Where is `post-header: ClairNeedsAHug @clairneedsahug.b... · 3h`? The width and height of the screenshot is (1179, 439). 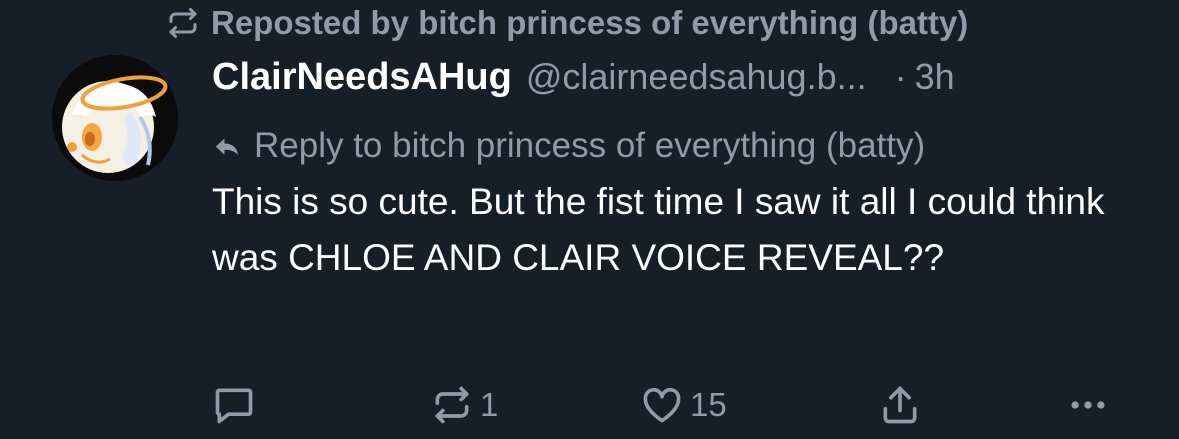
post-header: ClairNeedsAHug @clairneedsahug.b... · 3h is located at coordinates (672, 85).